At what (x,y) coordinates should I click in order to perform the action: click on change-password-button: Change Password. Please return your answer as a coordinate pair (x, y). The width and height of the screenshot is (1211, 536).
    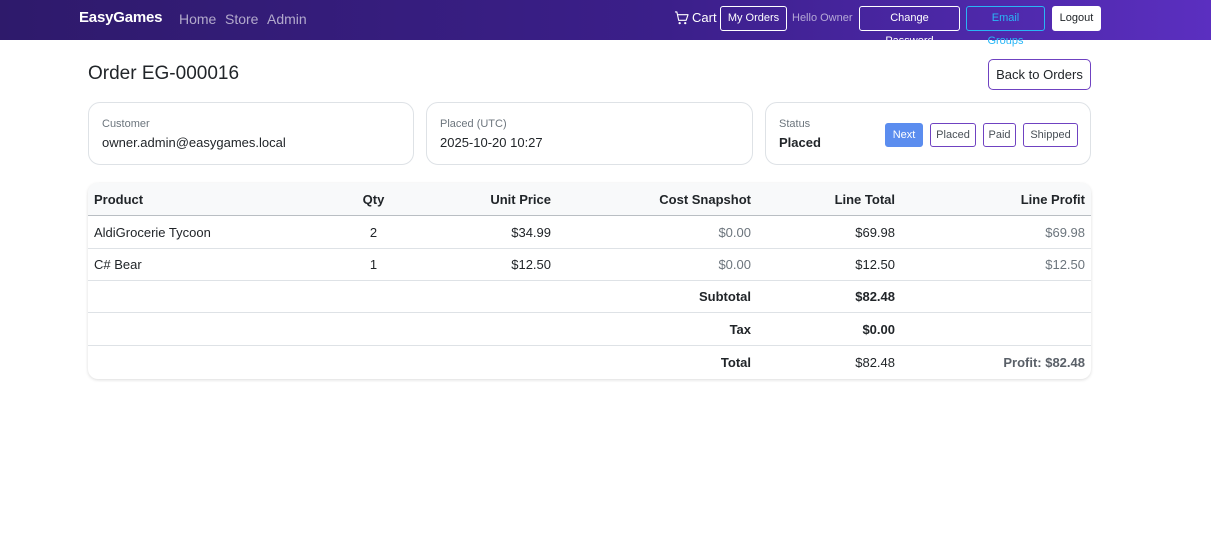
    Looking at the image, I should click on (909, 26).